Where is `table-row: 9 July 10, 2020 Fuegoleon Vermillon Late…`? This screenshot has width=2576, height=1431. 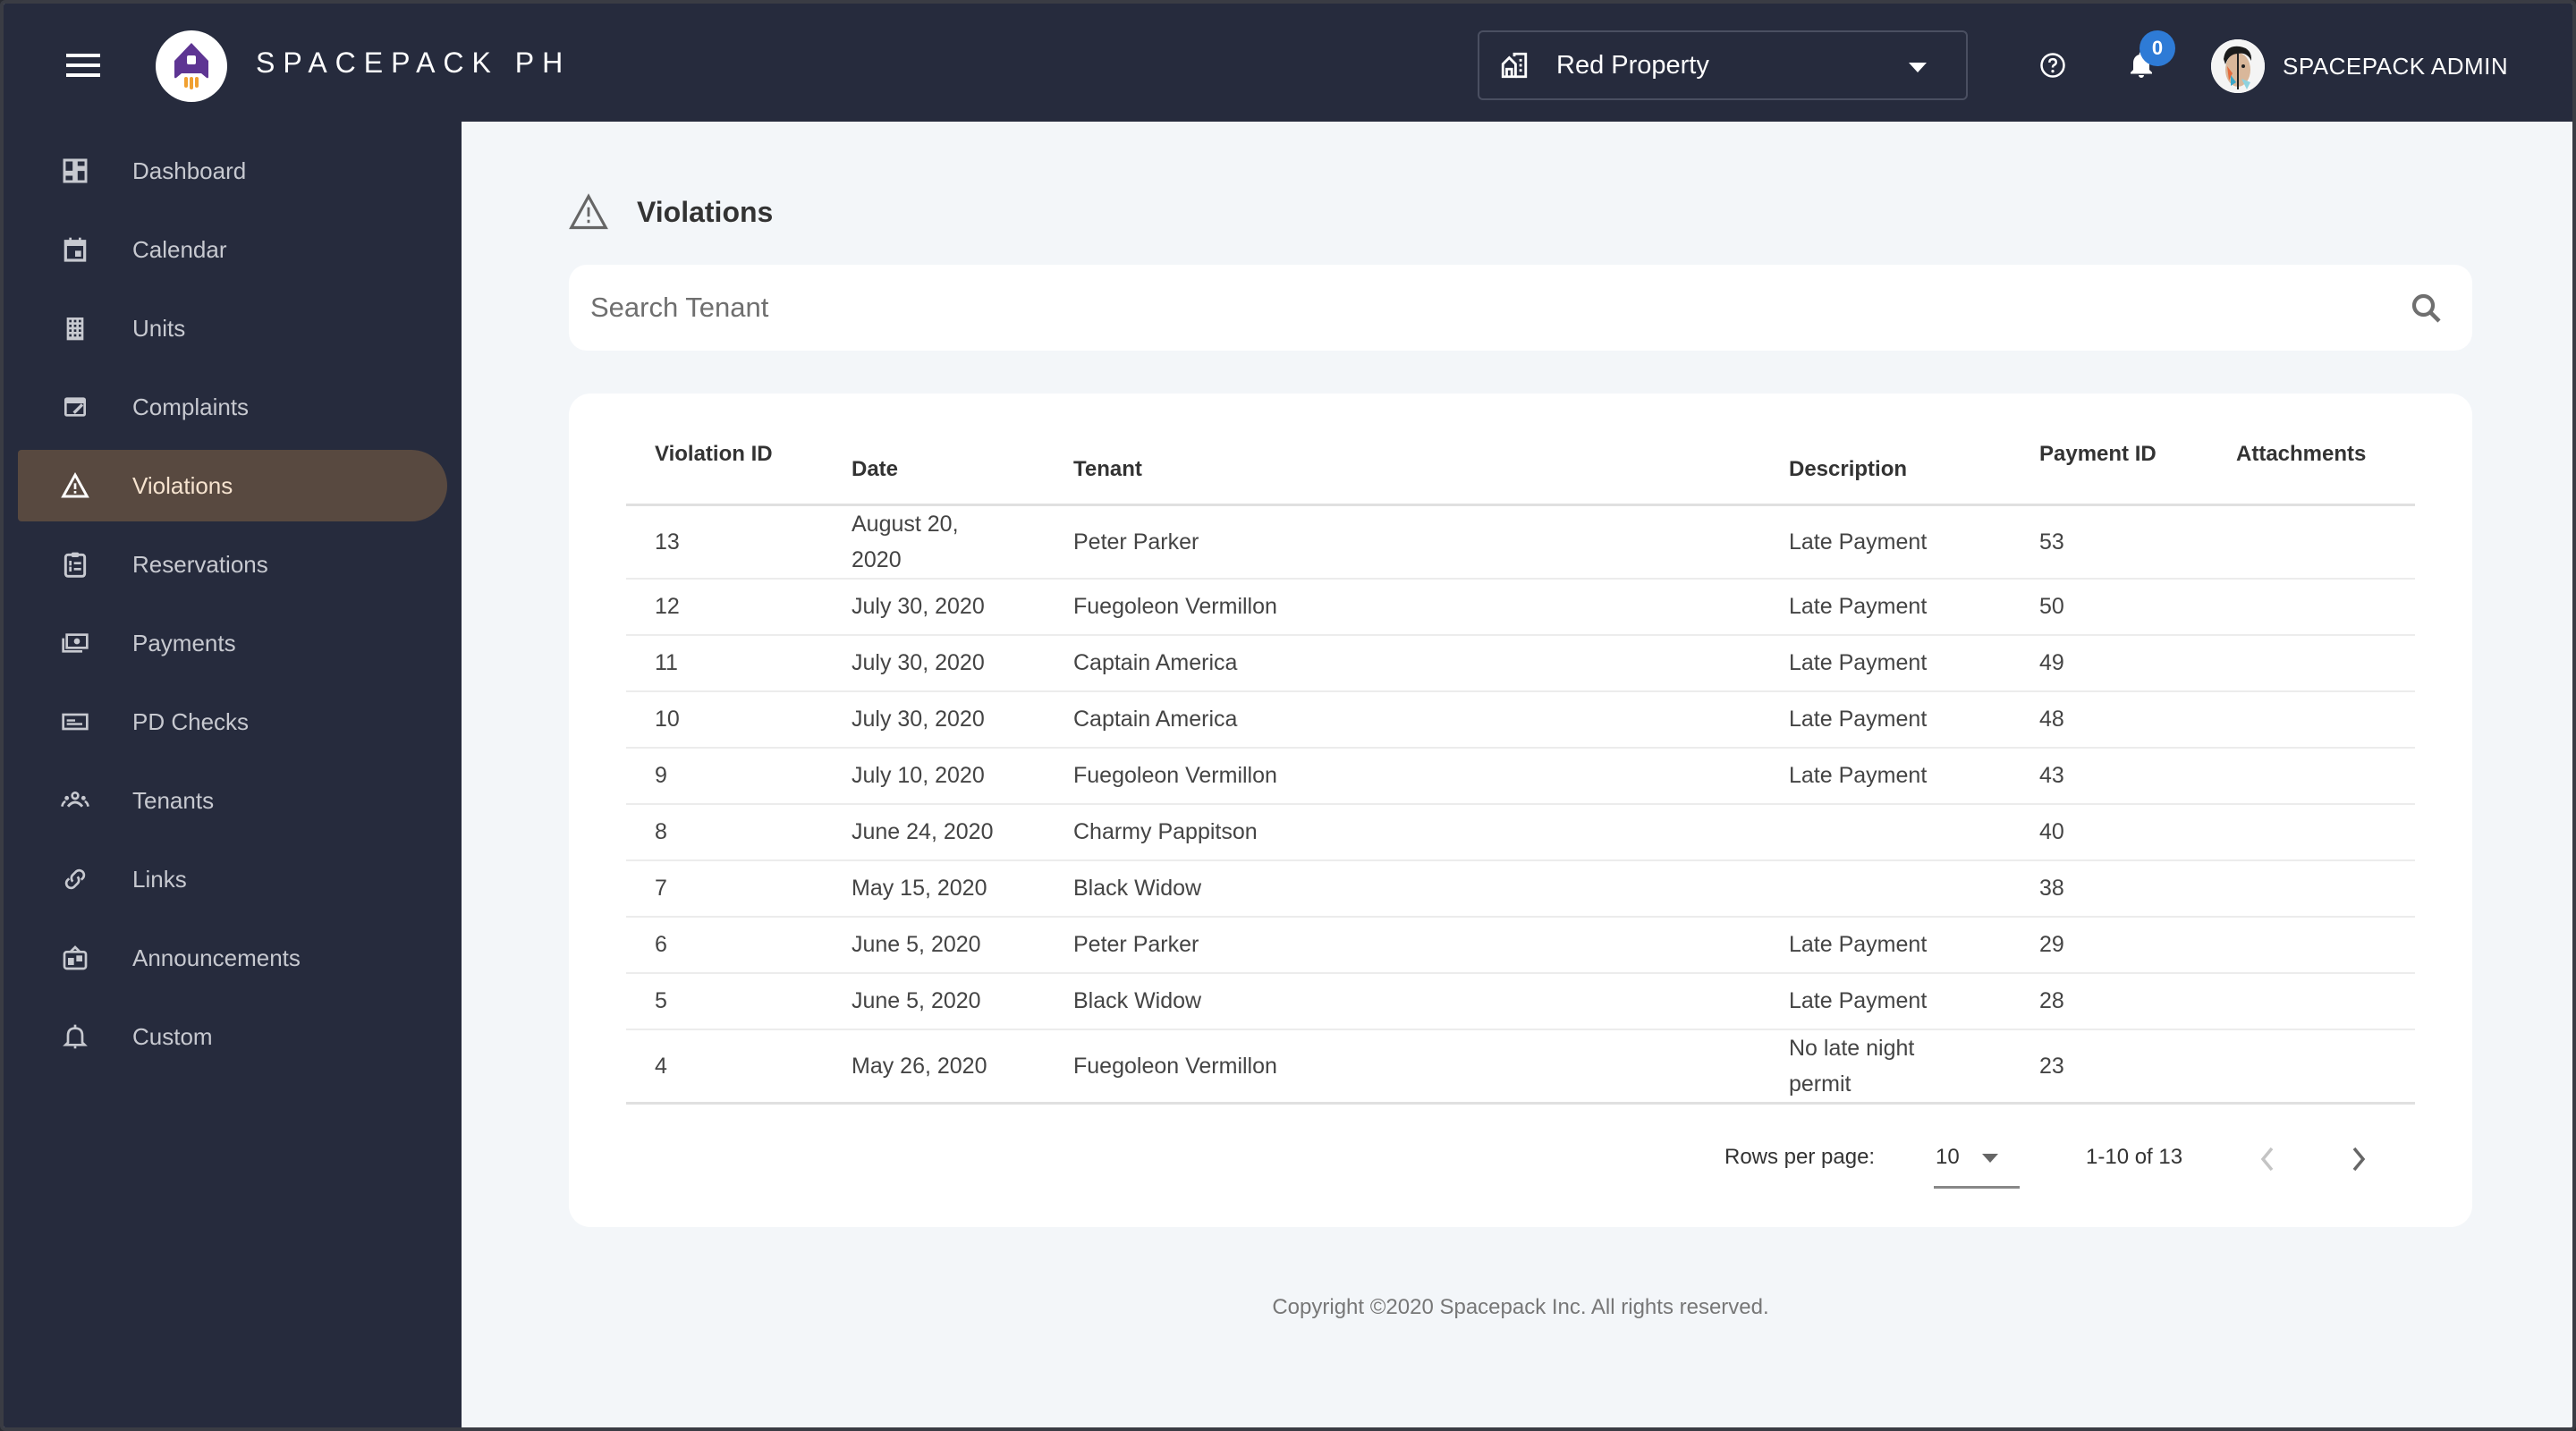
table-row: 9 July 10, 2020 Fuegoleon Vermillon Late… is located at coordinates (1520, 776).